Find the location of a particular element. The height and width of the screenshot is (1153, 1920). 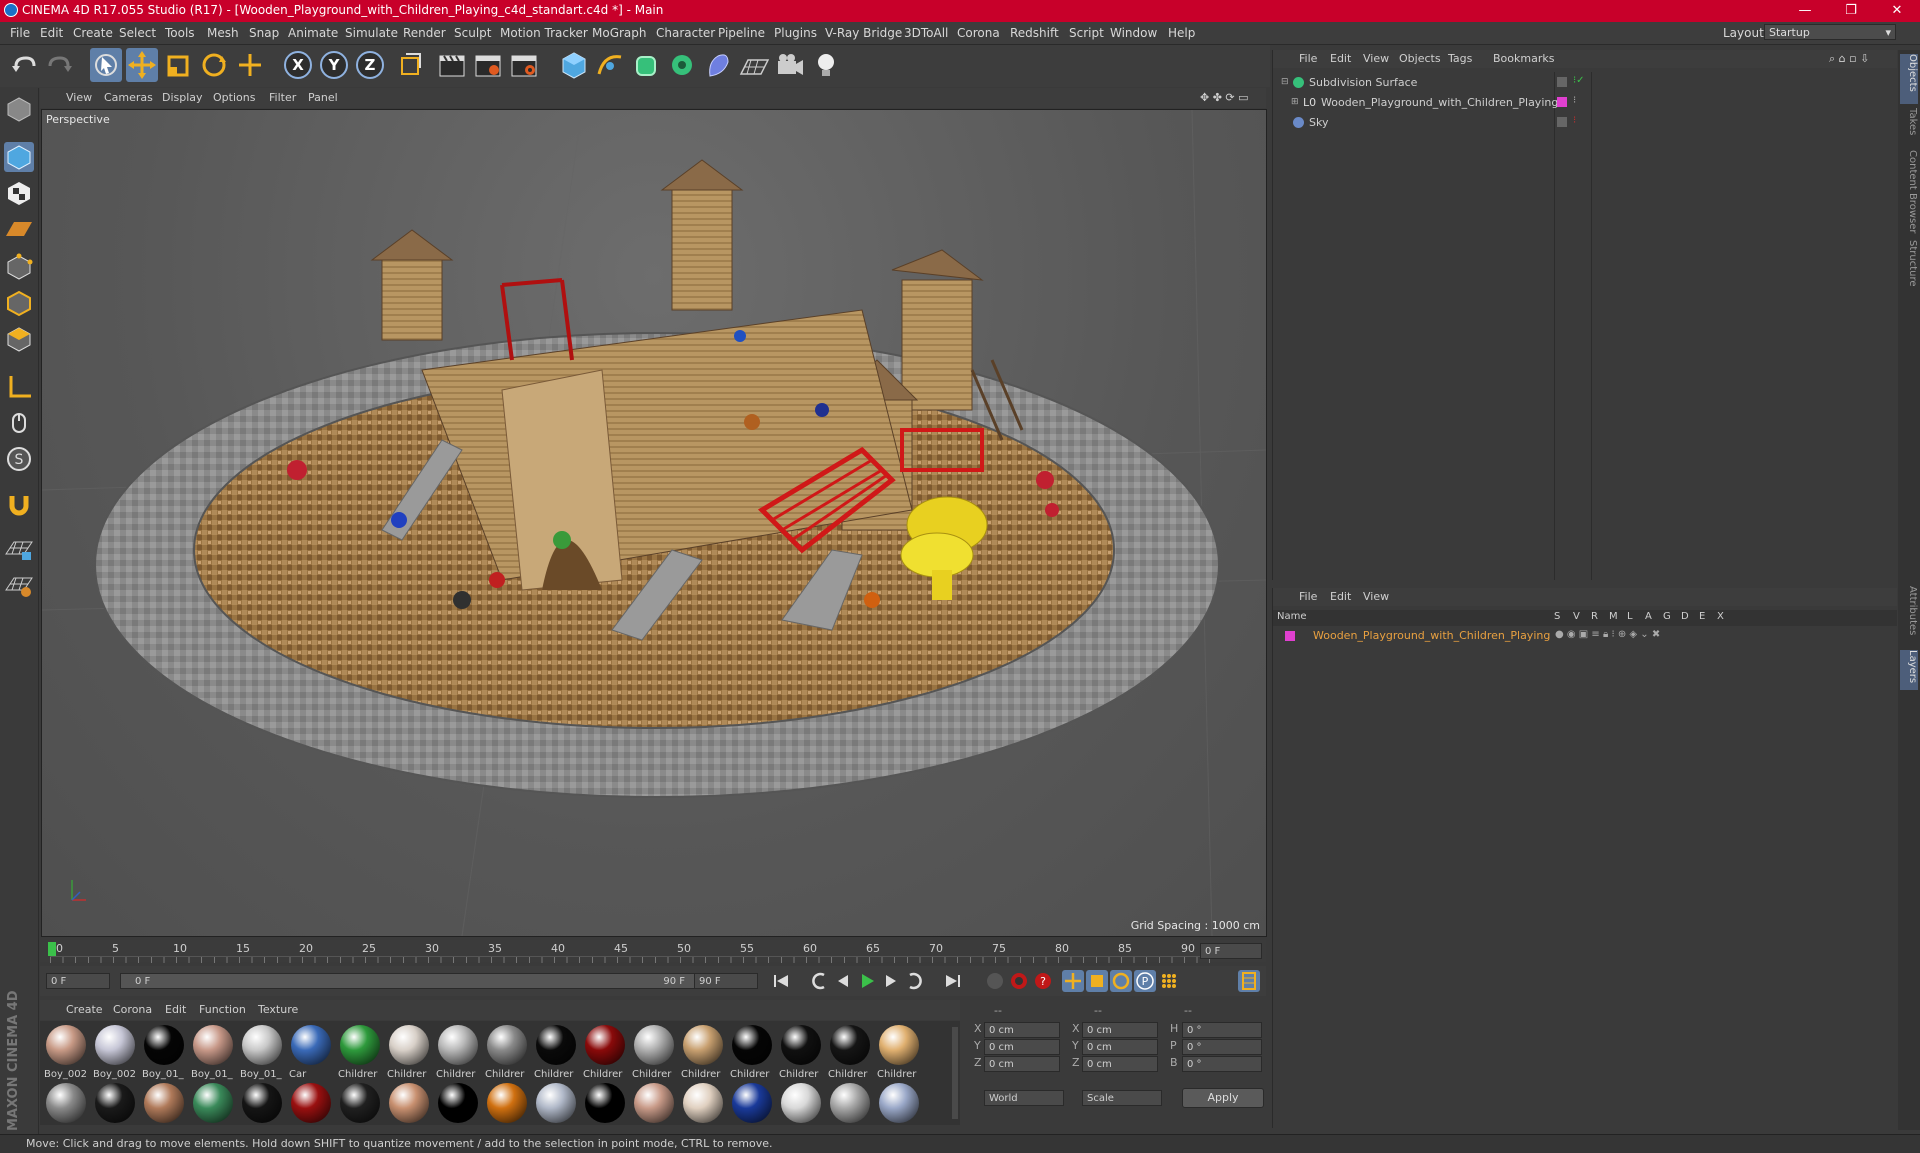

tab-attributes: Attributes is located at coordinates (1909, 616).